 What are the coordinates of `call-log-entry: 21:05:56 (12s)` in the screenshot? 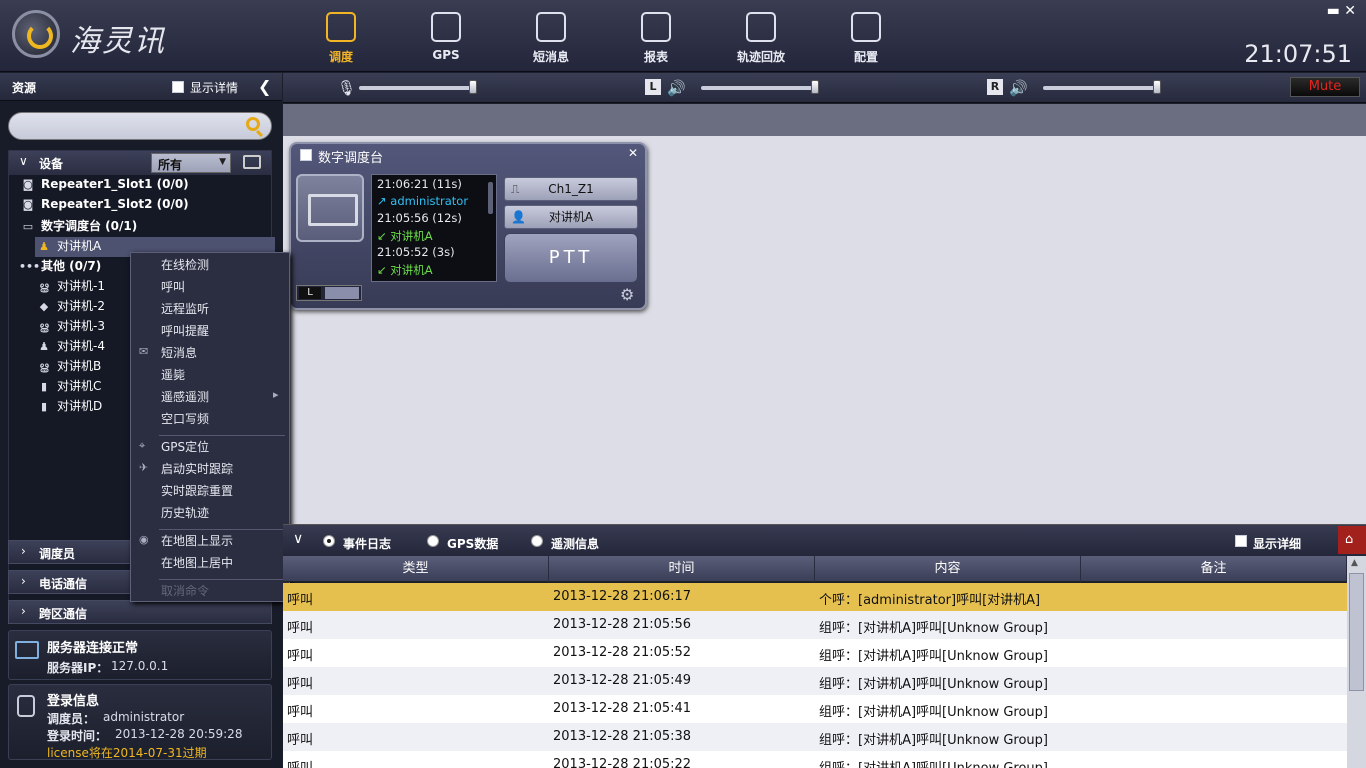 It's located at (419, 218).